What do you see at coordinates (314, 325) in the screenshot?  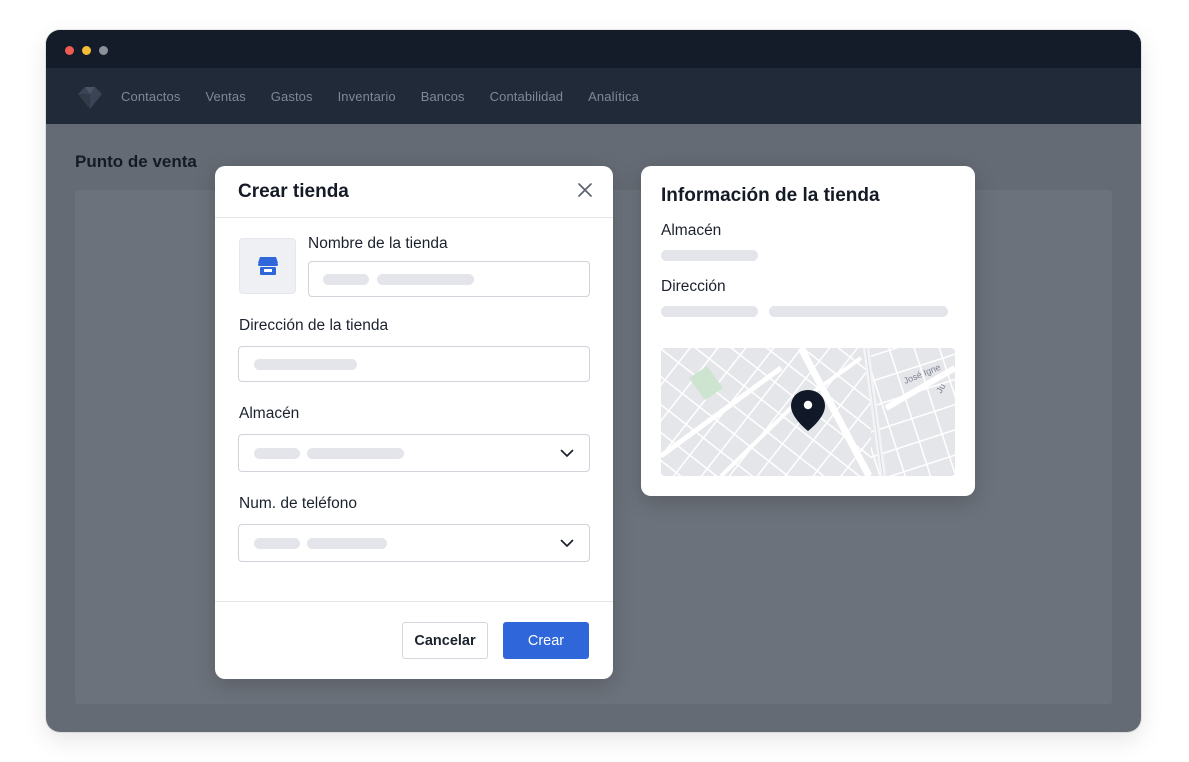 I see `store-address-label: Dirección de la tienda` at bounding box center [314, 325].